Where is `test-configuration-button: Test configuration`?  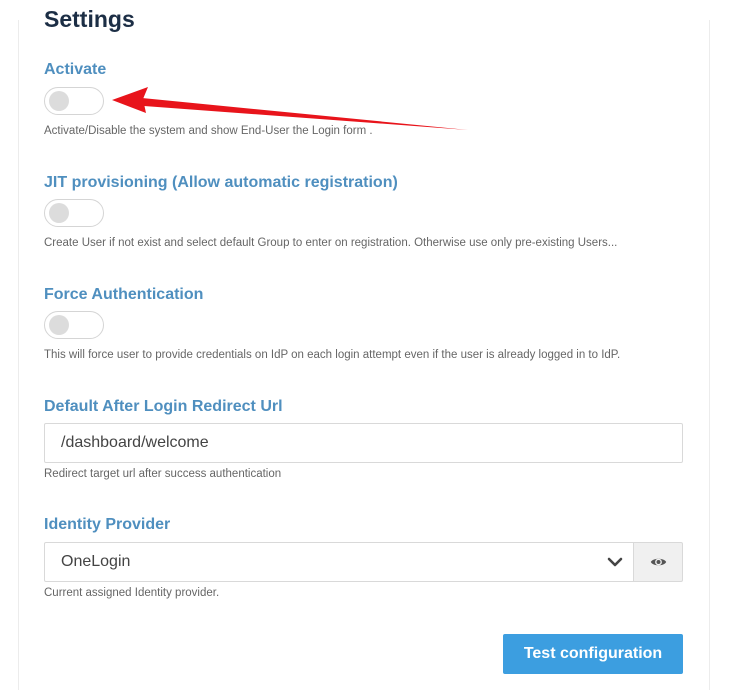
test-configuration-button: Test configuration is located at coordinates (593, 654).